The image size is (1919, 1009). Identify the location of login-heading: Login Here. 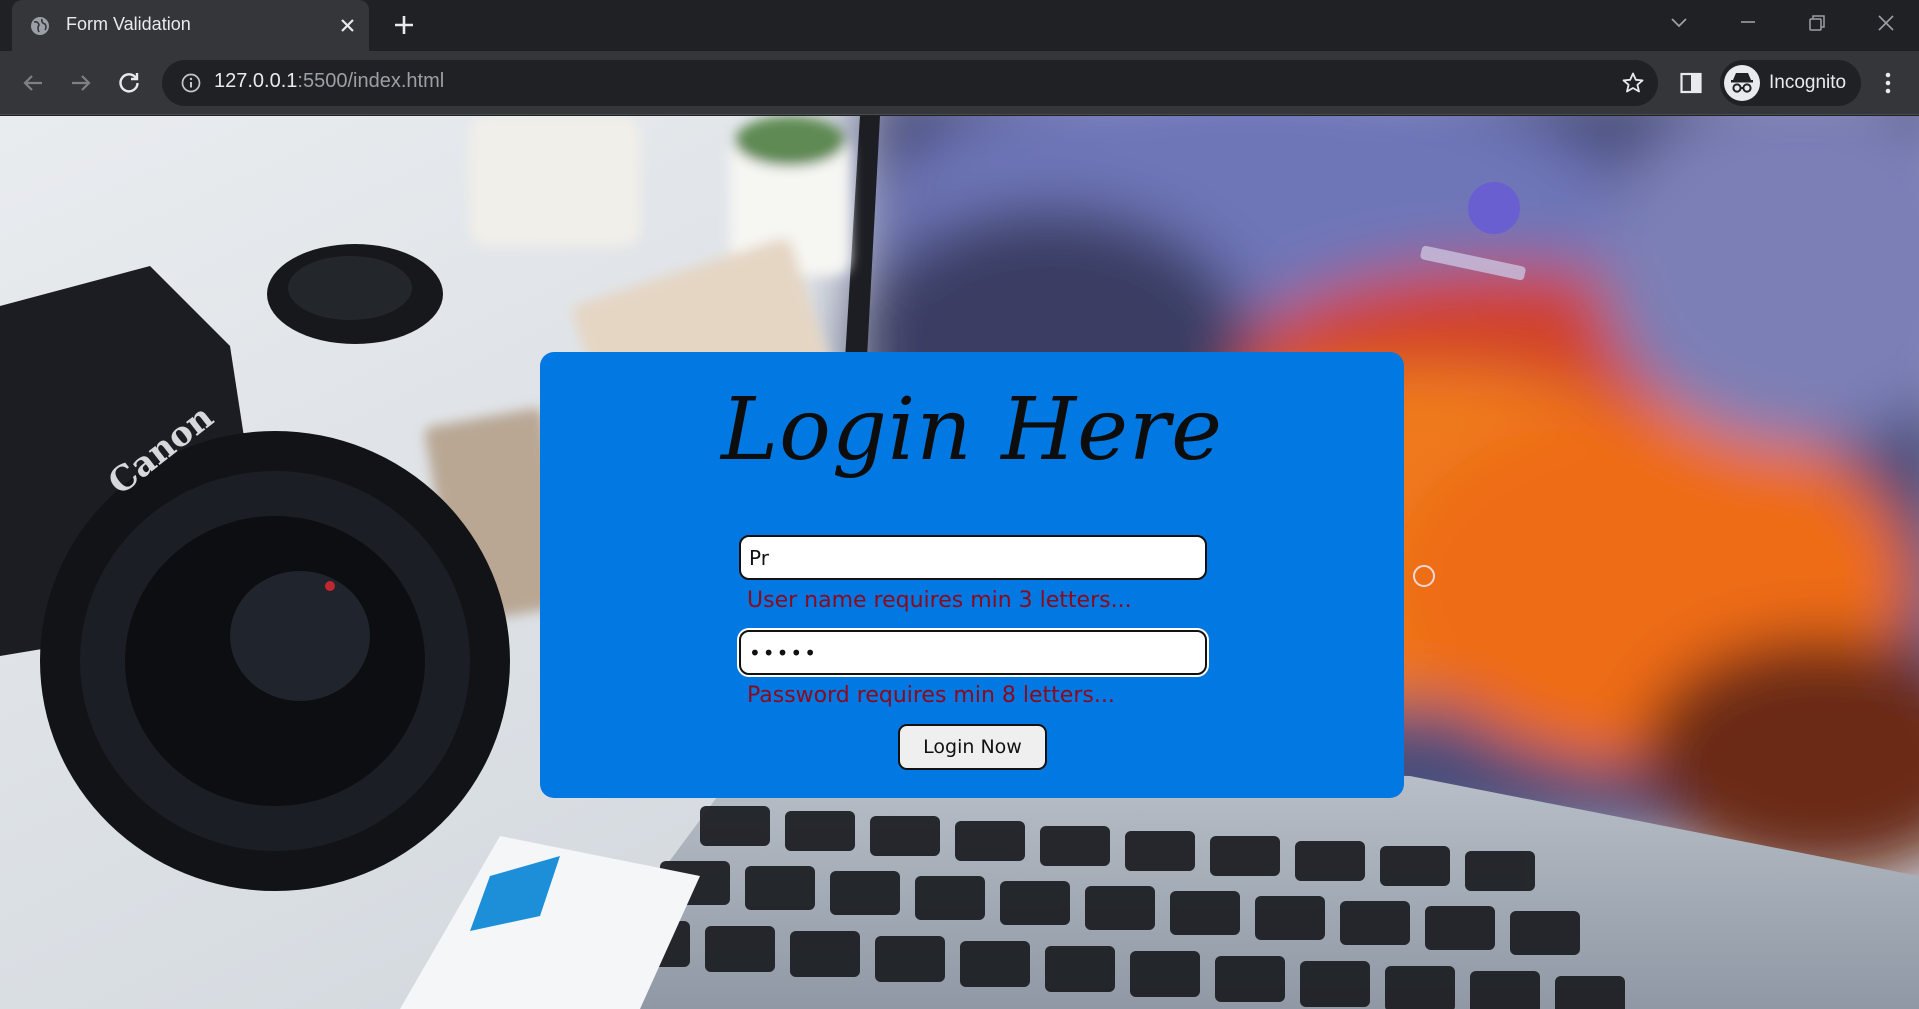
(972, 430).